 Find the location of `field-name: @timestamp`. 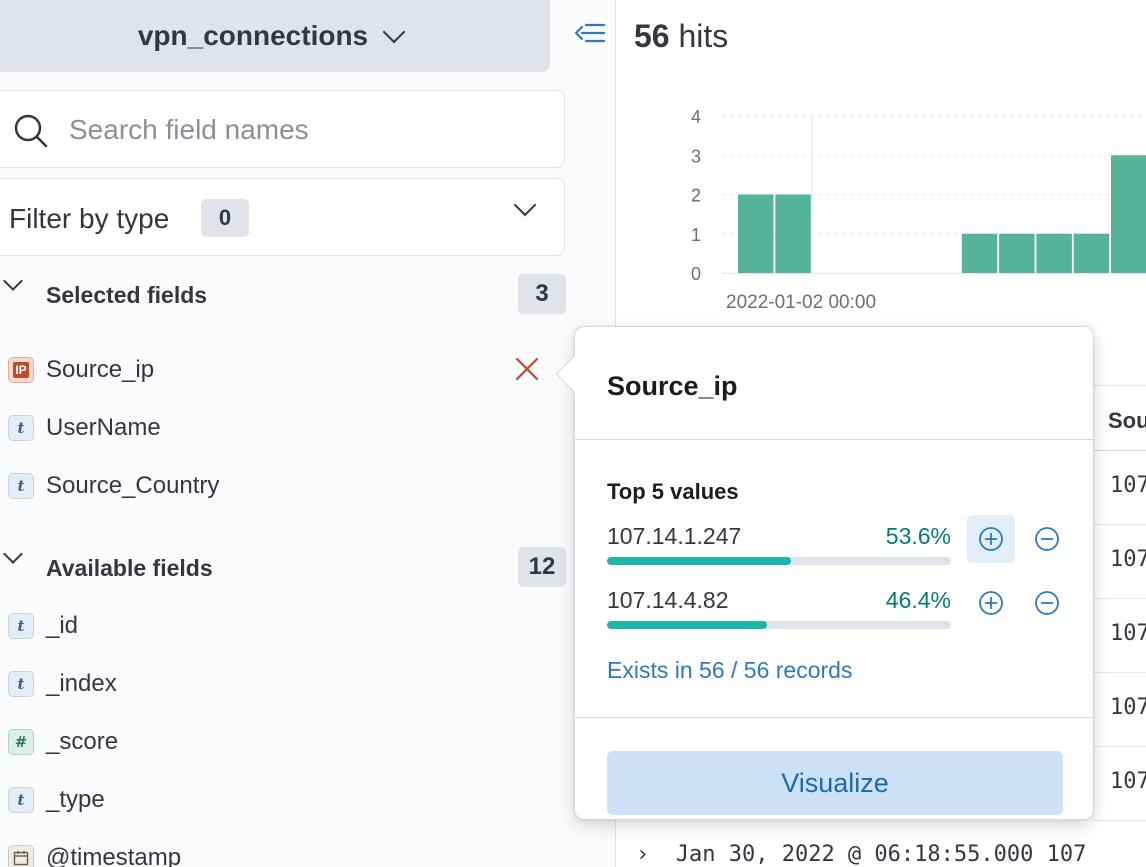

field-name: @timestamp is located at coordinates (114, 855).